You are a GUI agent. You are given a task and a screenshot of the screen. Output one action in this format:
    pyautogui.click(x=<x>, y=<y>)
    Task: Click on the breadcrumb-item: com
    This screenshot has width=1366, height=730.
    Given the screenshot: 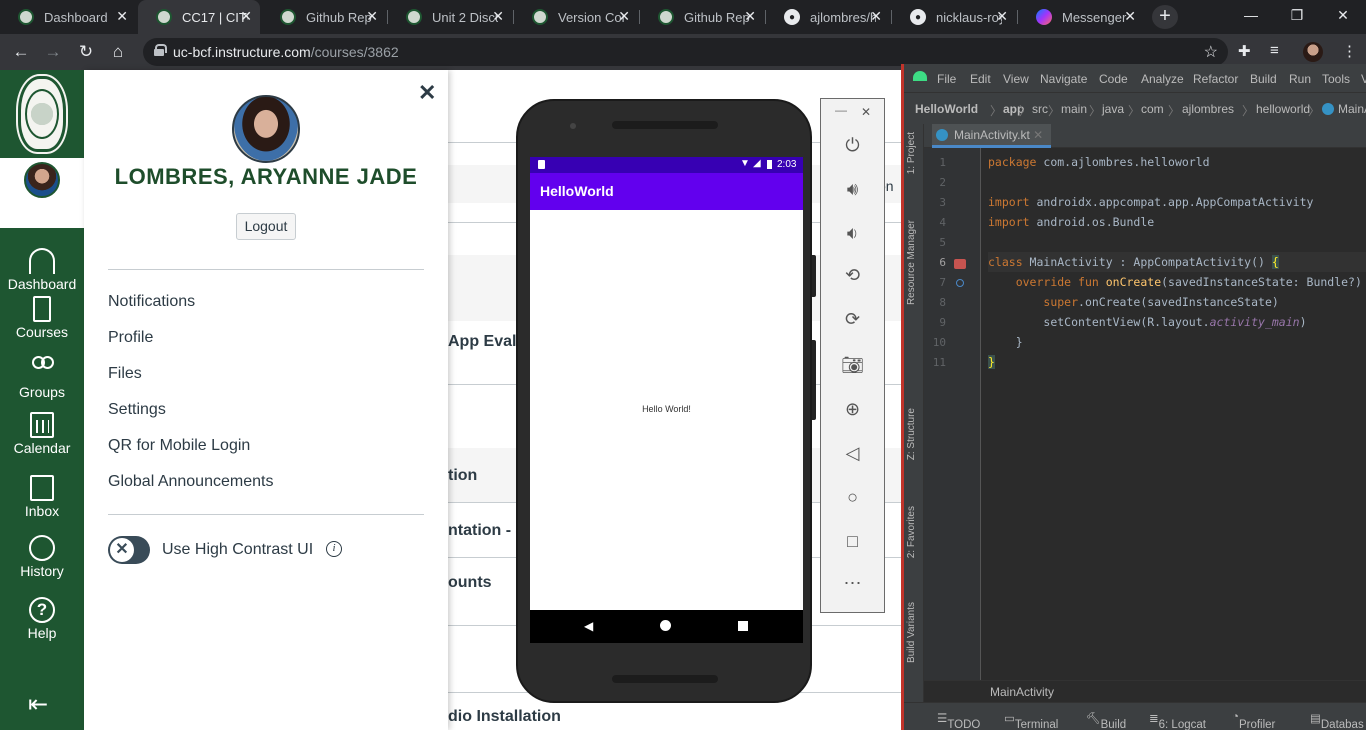 What is the action you would take?
    pyautogui.click(x=1152, y=109)
    